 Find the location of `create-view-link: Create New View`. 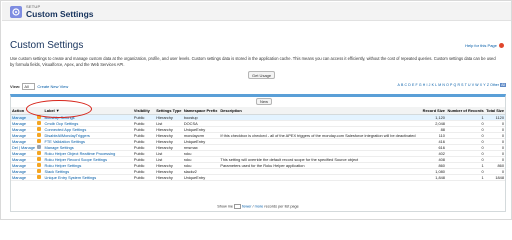

create-view-link: Create New View is located at coordinates (52, 86).